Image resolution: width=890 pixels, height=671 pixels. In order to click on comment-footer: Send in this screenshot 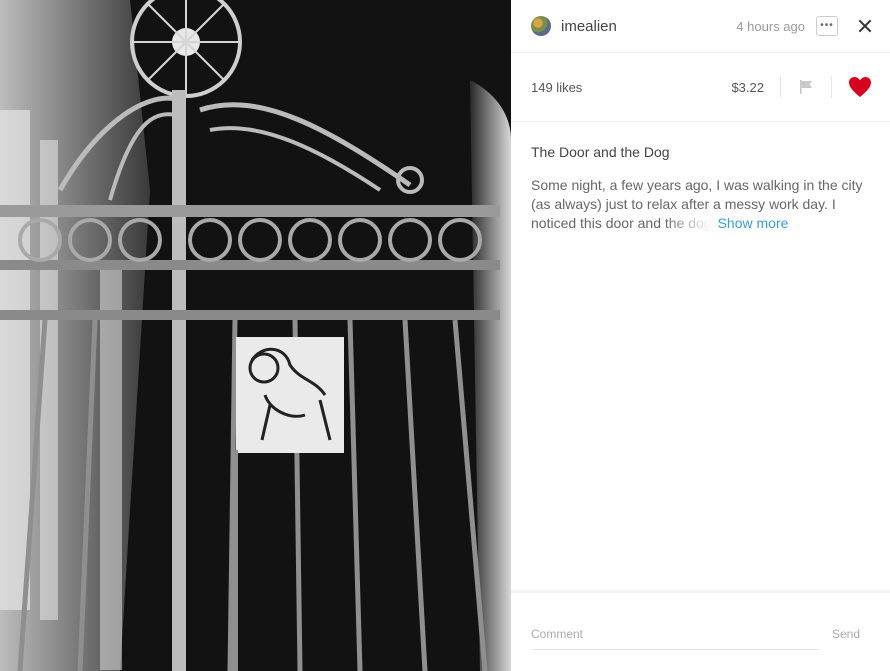, I will do `click(700, 630)`.